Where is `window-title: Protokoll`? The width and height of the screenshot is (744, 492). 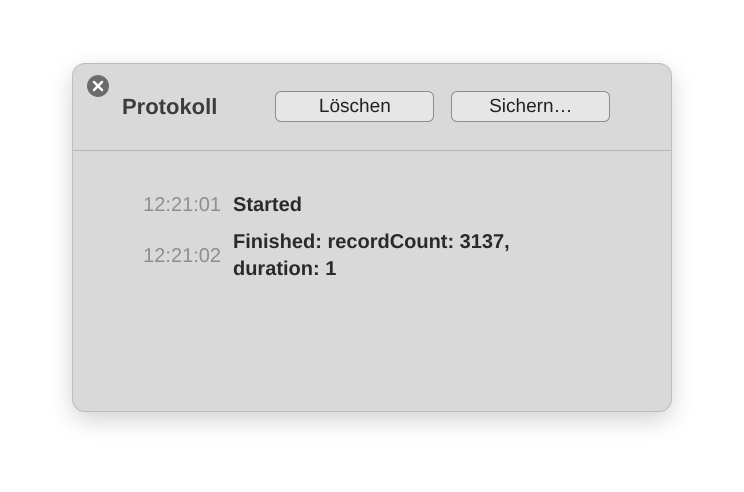 window-title: Protokoll is located at coordinates (170, 107).